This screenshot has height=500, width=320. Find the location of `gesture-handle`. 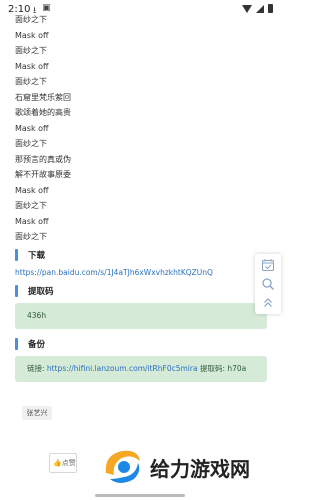

gesture-handle is located at coordinates (140, 495).